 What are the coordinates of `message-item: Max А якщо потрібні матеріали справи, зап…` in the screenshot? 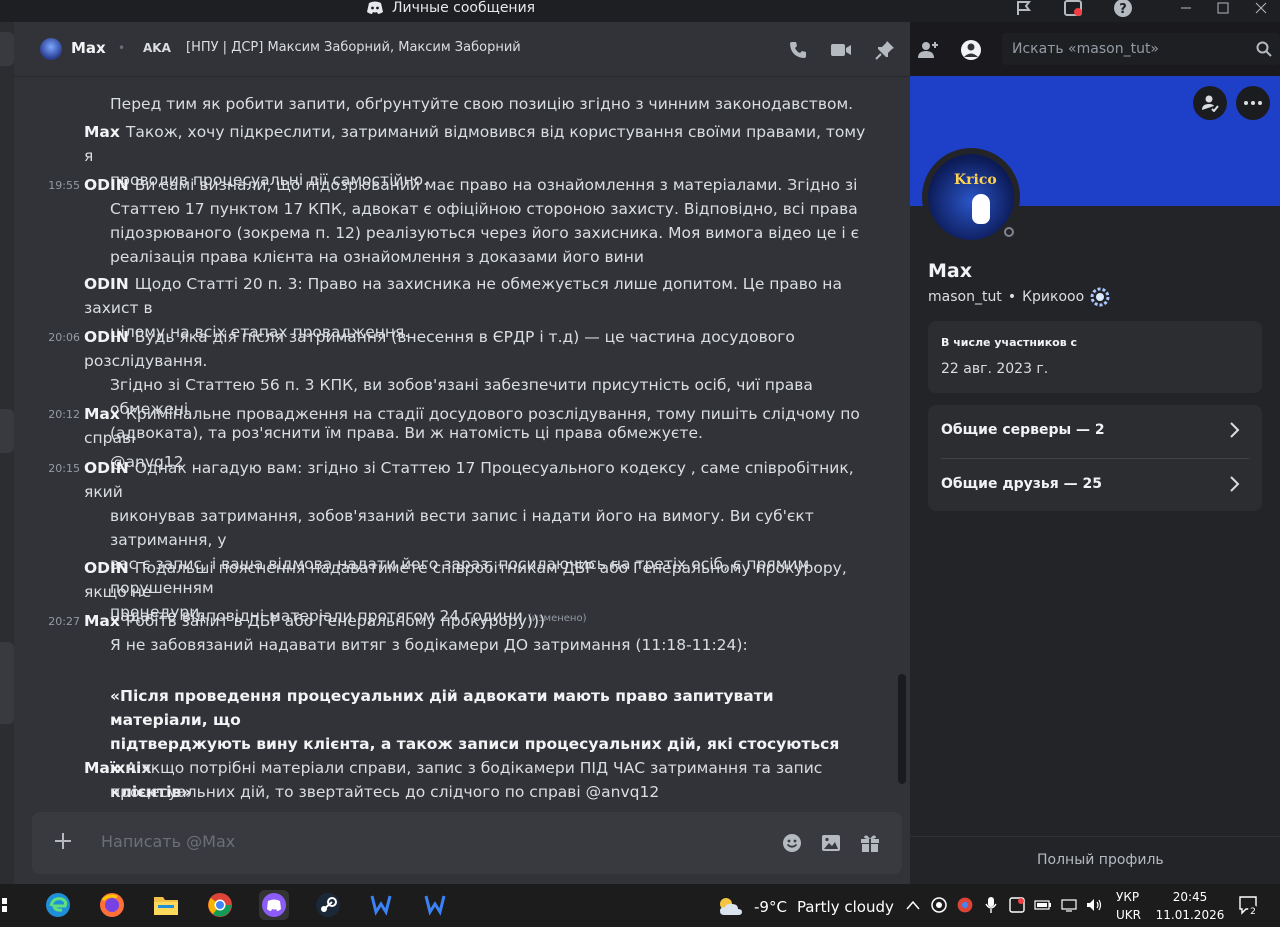 It's located at (479, 780).